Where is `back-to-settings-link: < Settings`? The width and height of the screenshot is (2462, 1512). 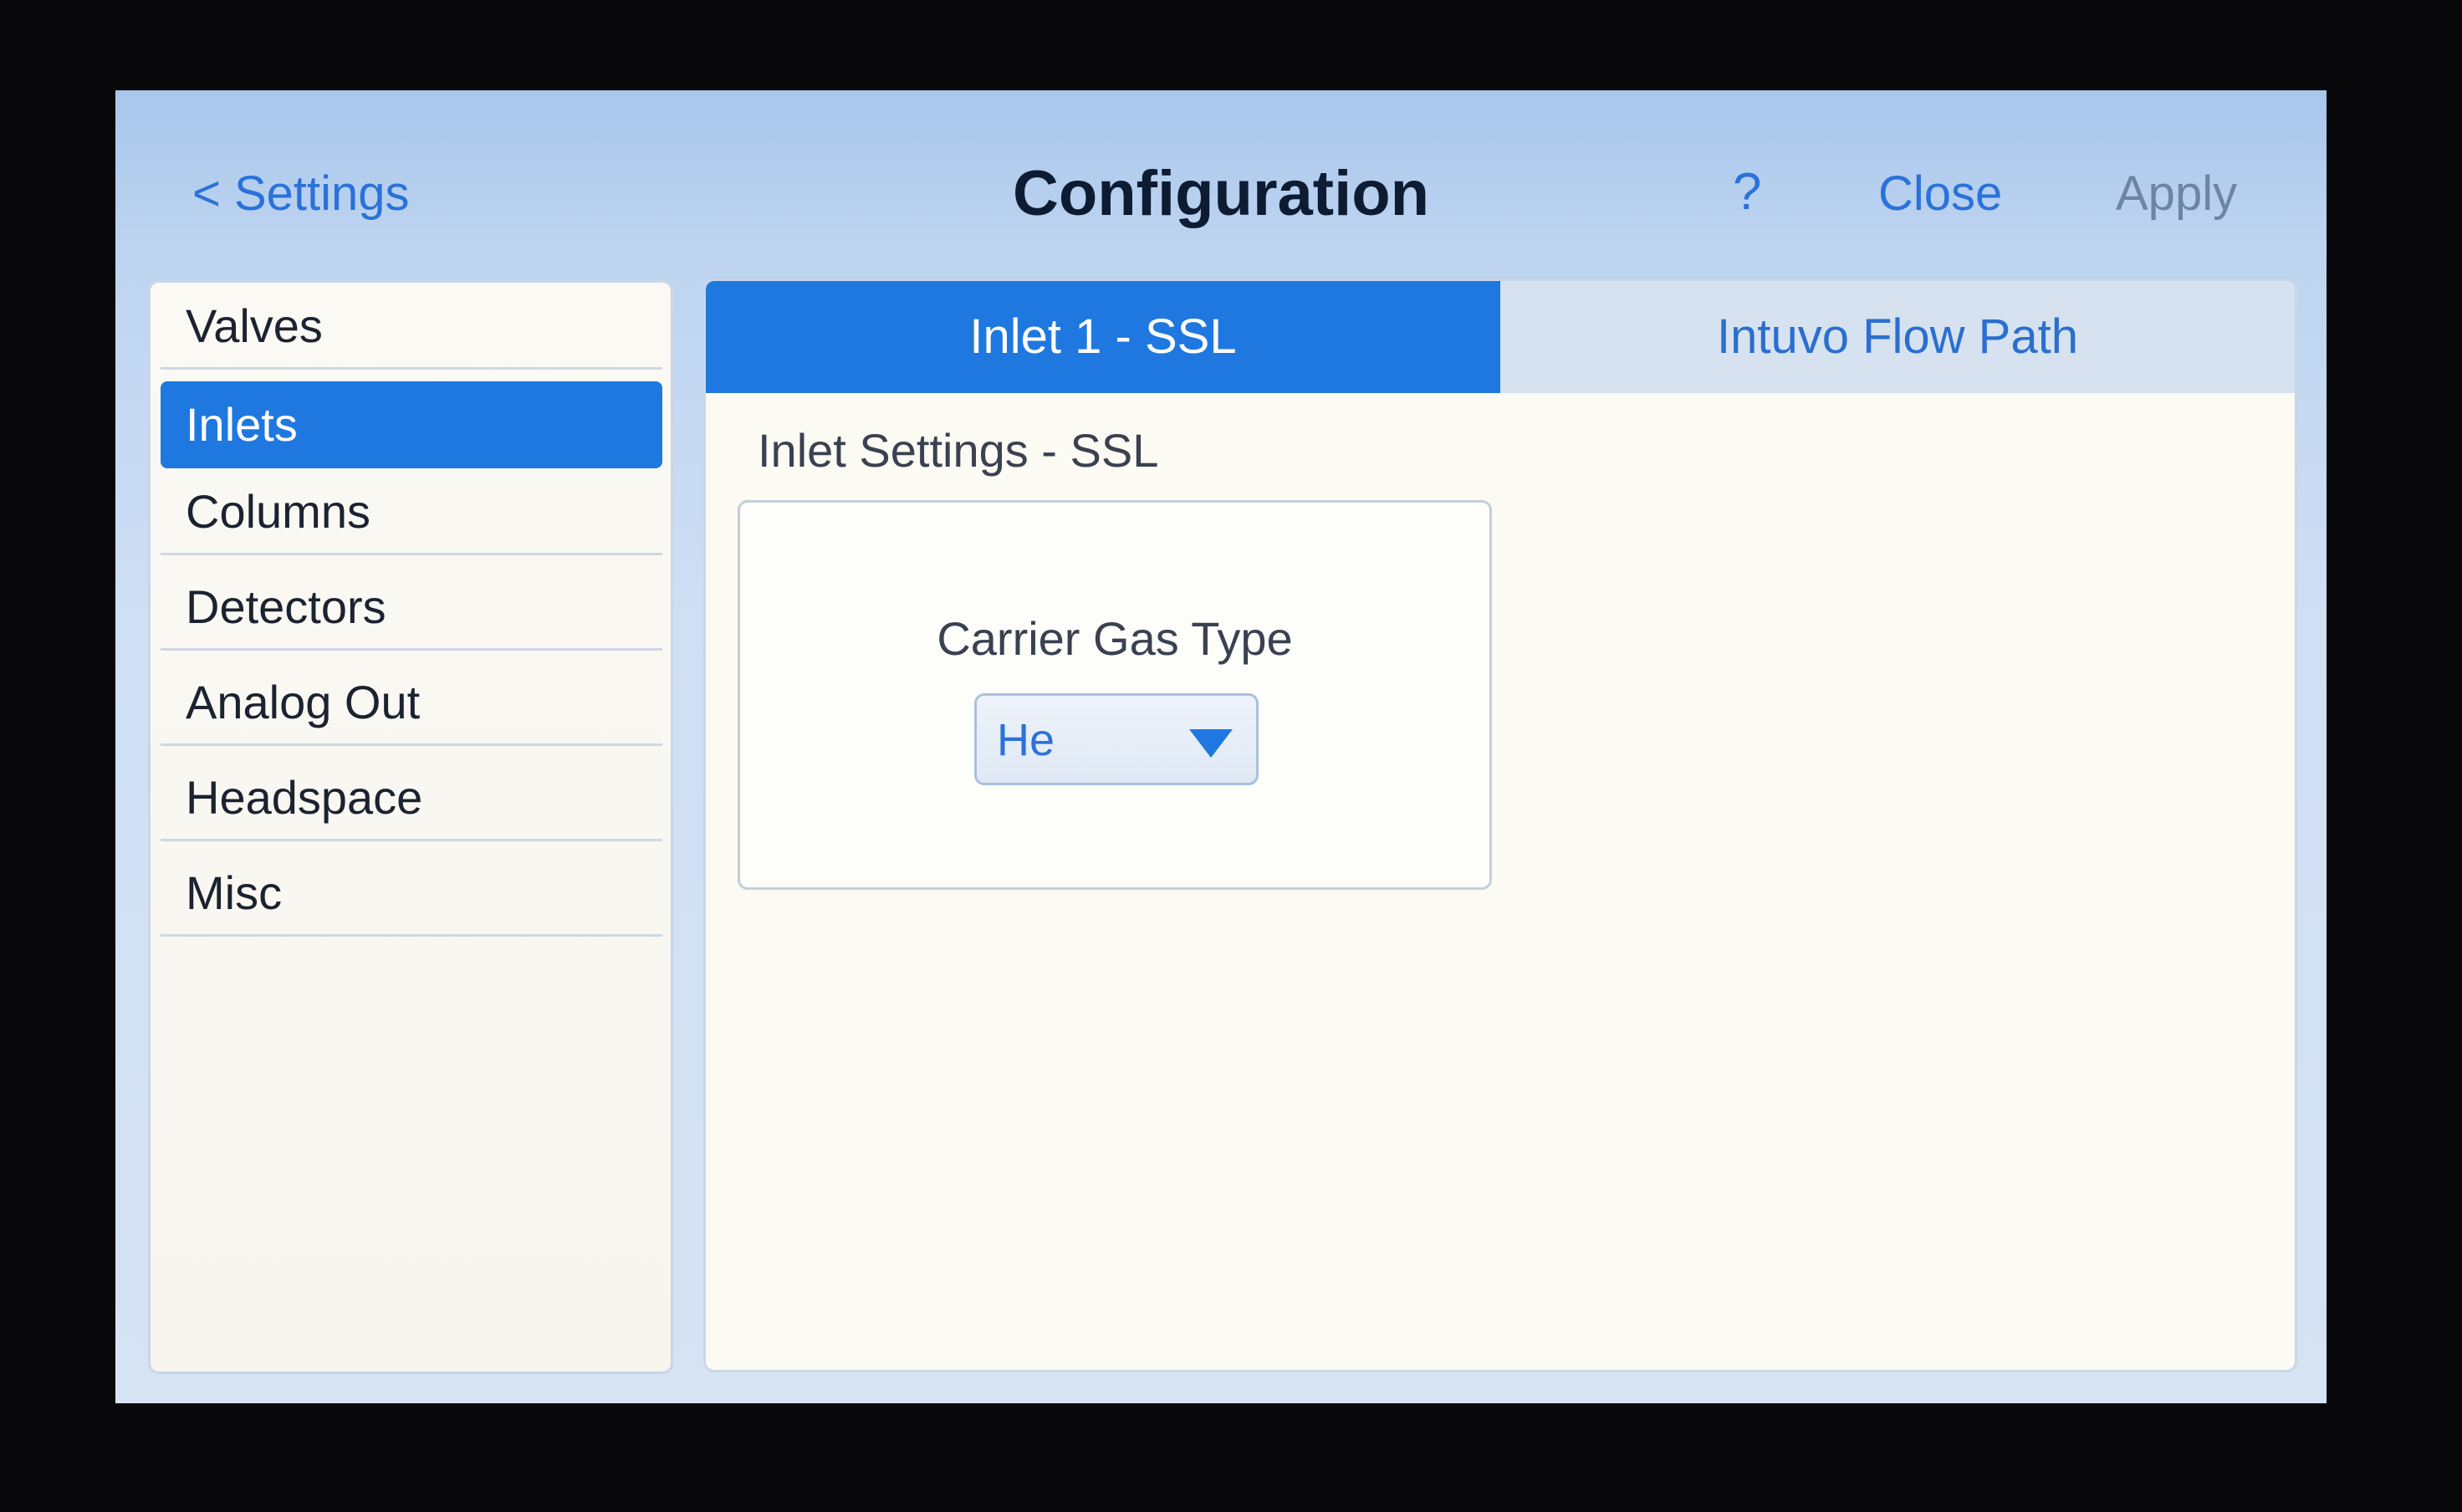 back-to-settings-link: < Settings is located at coordinates (301, 194).